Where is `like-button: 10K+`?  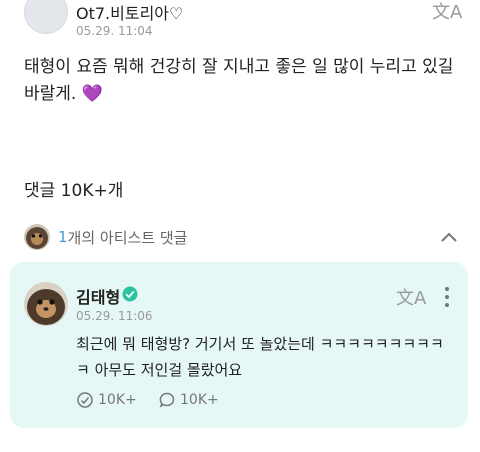
like-button: 10K+ is located at coordinates (106, 400).